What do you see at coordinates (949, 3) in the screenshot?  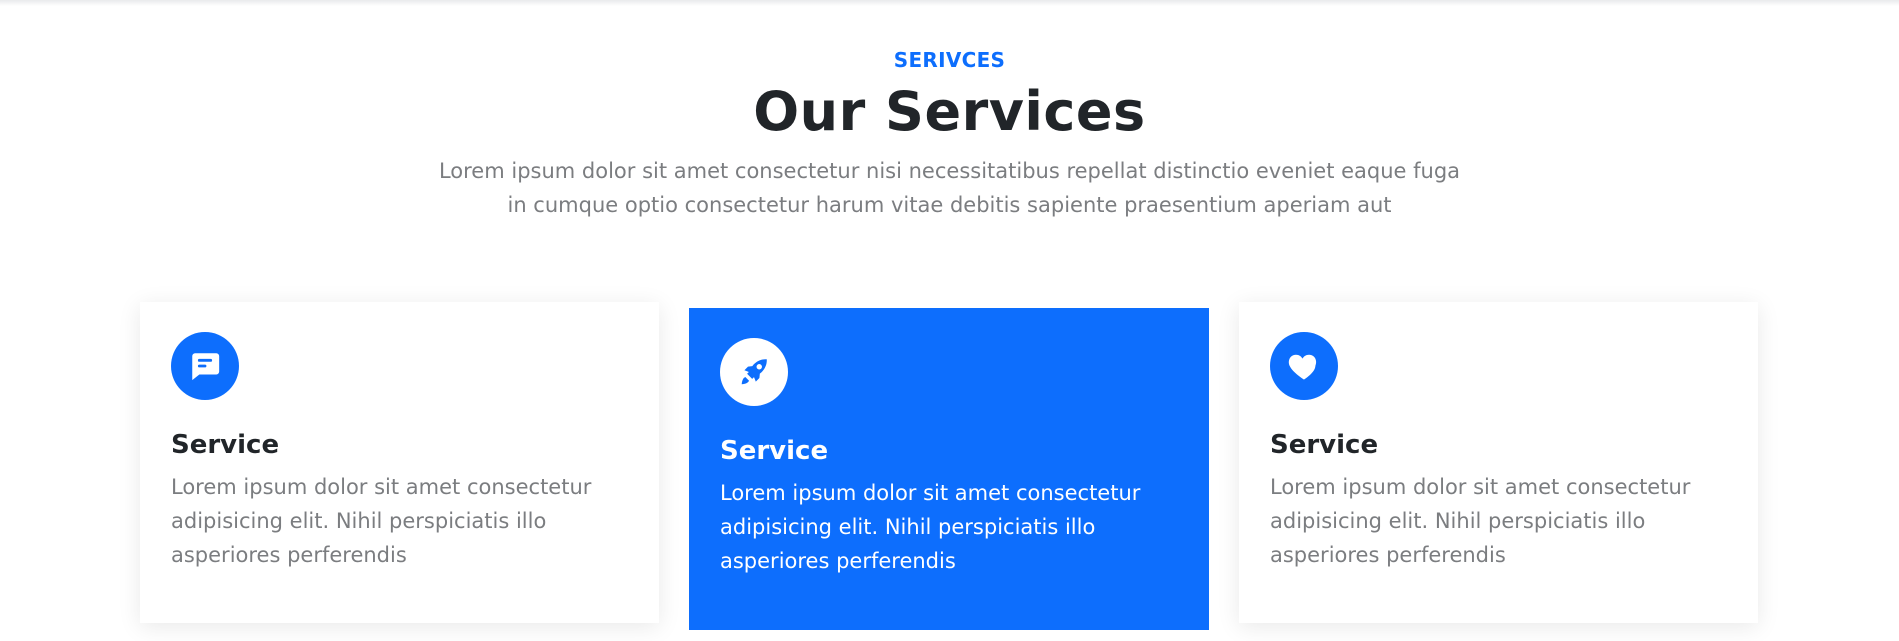 I see `navbar-shadow` at bounding box center [949, 3].